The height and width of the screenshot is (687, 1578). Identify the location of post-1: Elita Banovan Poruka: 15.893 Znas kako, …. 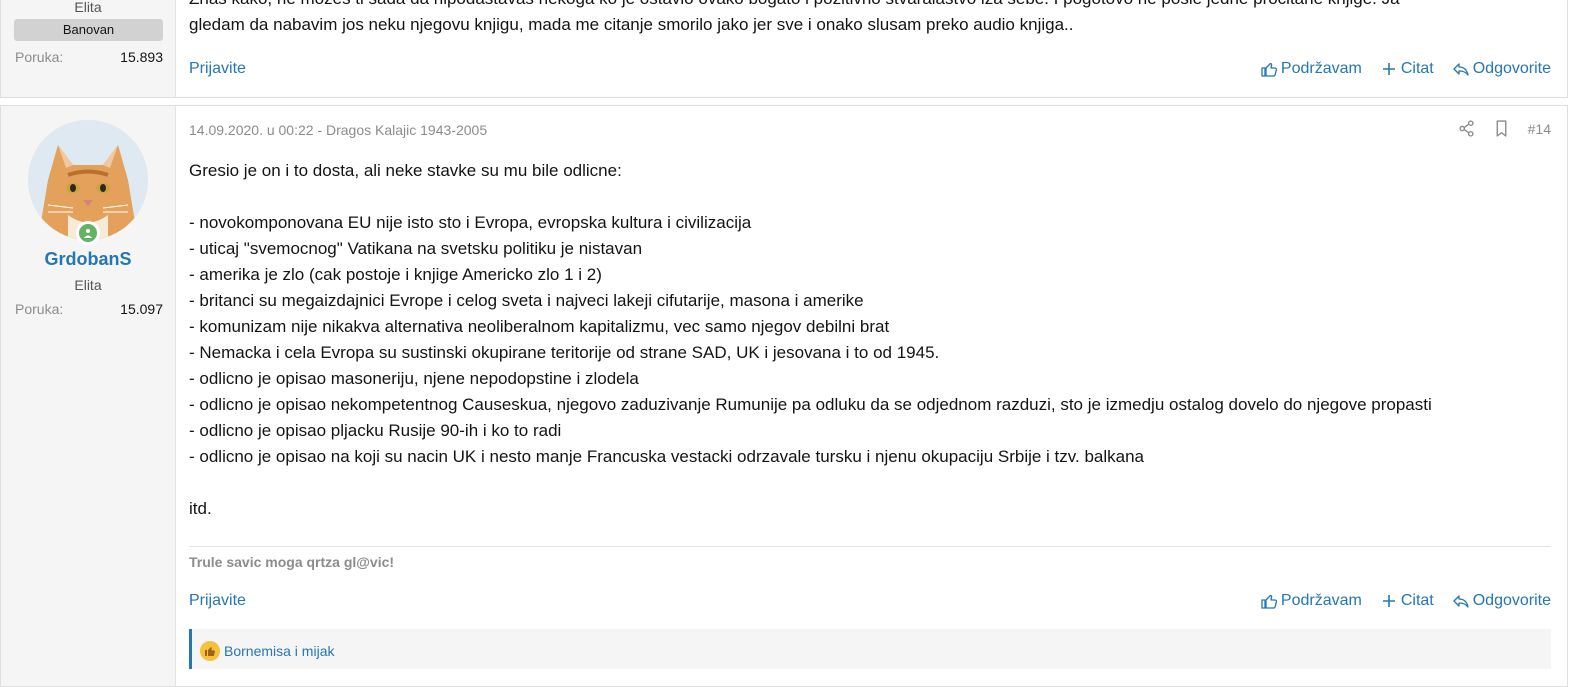
(784, 49).